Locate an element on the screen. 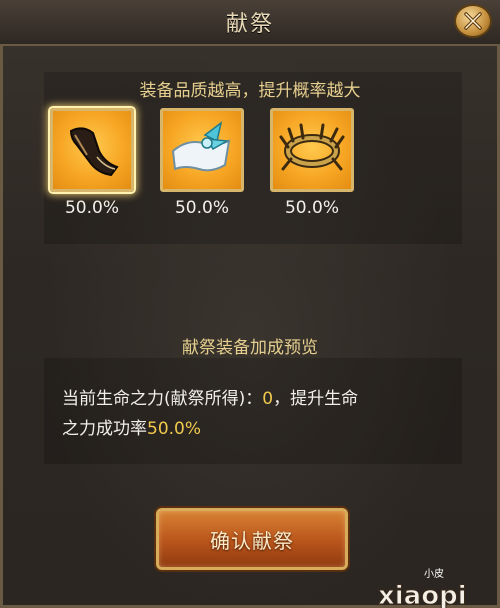  close-icon is located at coordinates (473, 21).